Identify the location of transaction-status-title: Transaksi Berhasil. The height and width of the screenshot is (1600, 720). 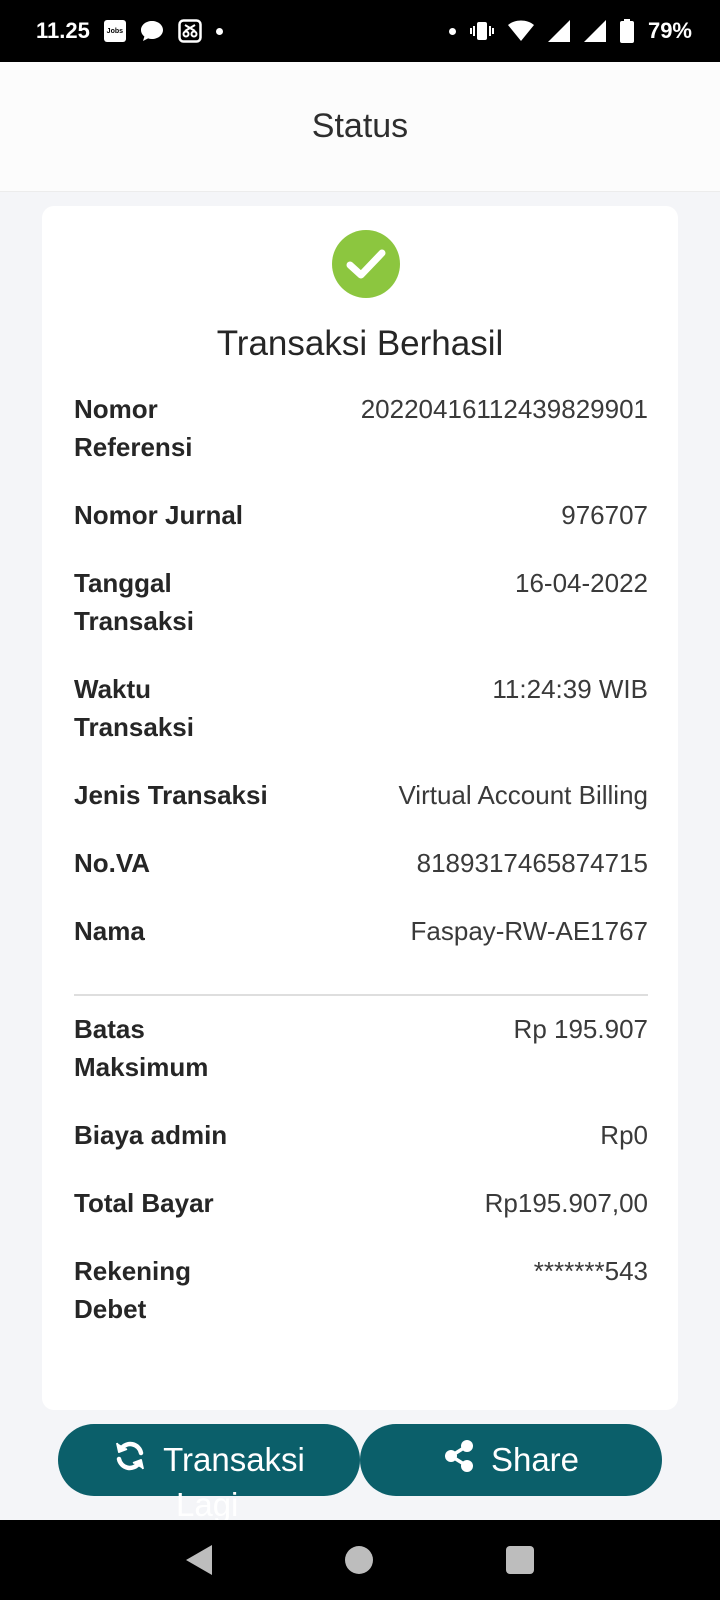
(360, 343).